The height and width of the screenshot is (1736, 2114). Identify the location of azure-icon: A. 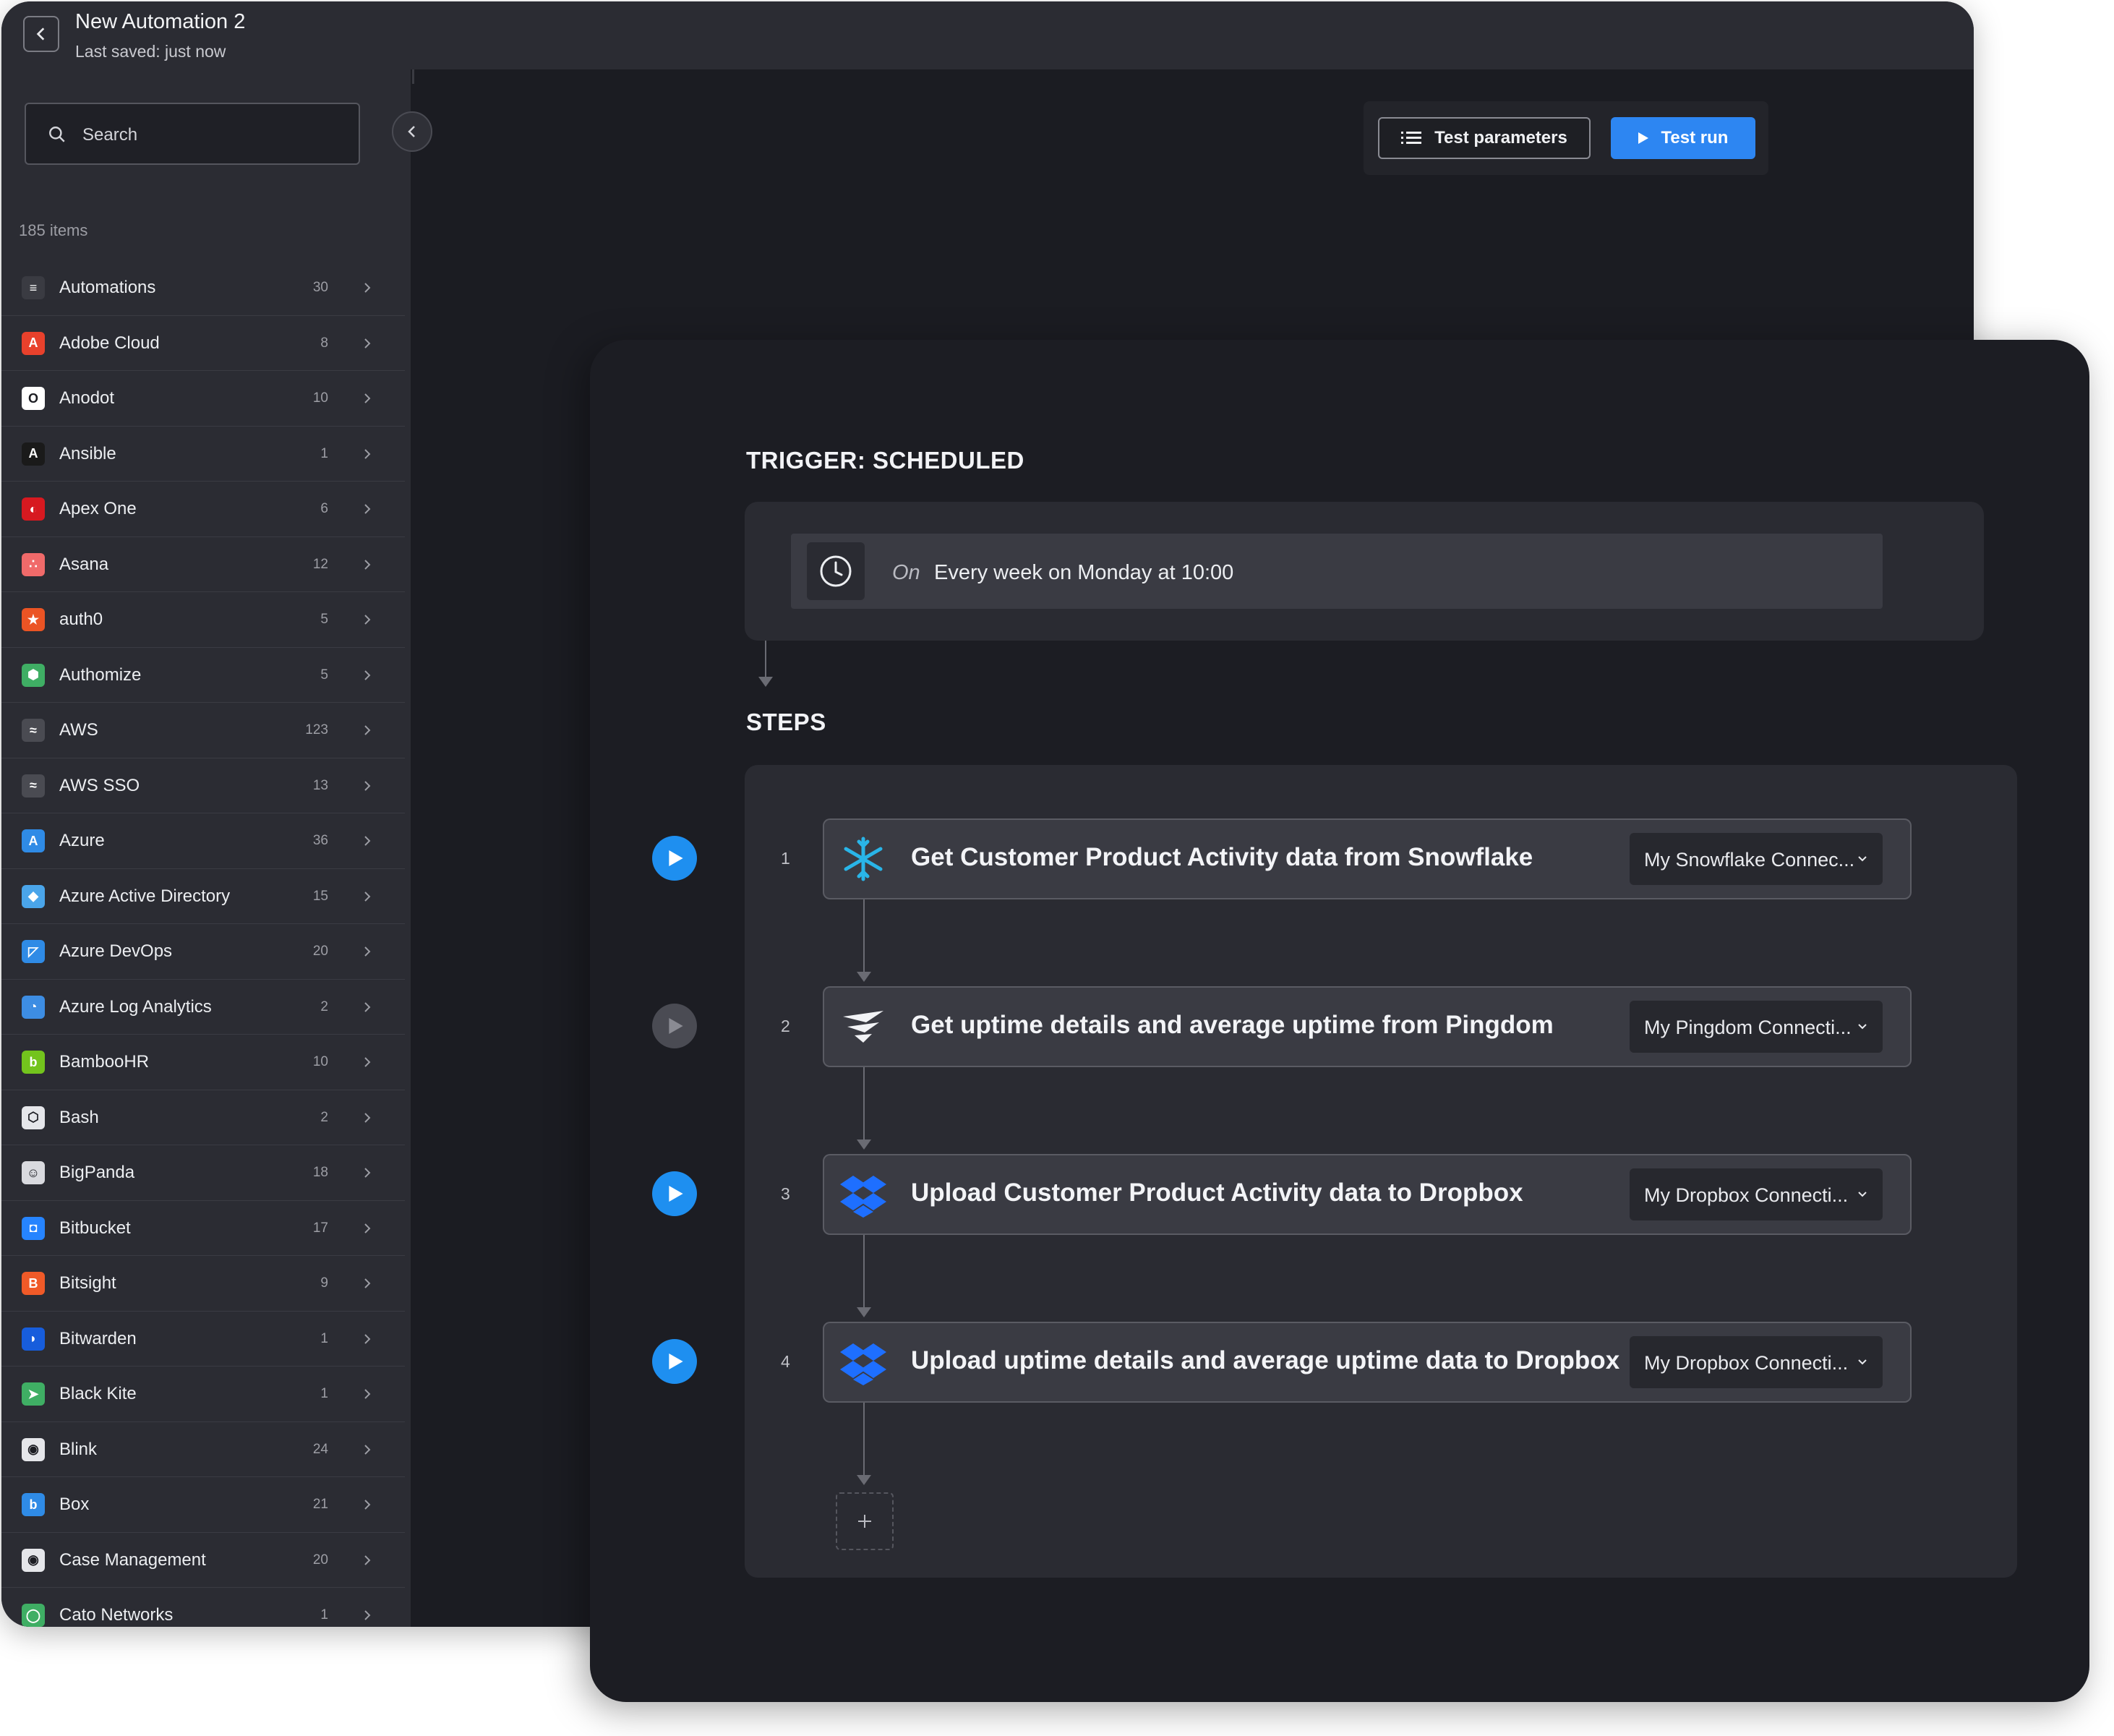
(33, 840).